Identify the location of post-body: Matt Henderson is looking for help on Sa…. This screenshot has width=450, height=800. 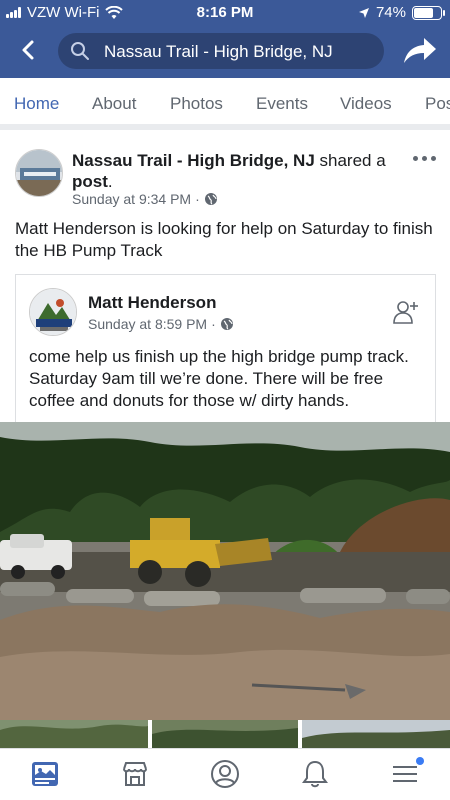
(224, 239).